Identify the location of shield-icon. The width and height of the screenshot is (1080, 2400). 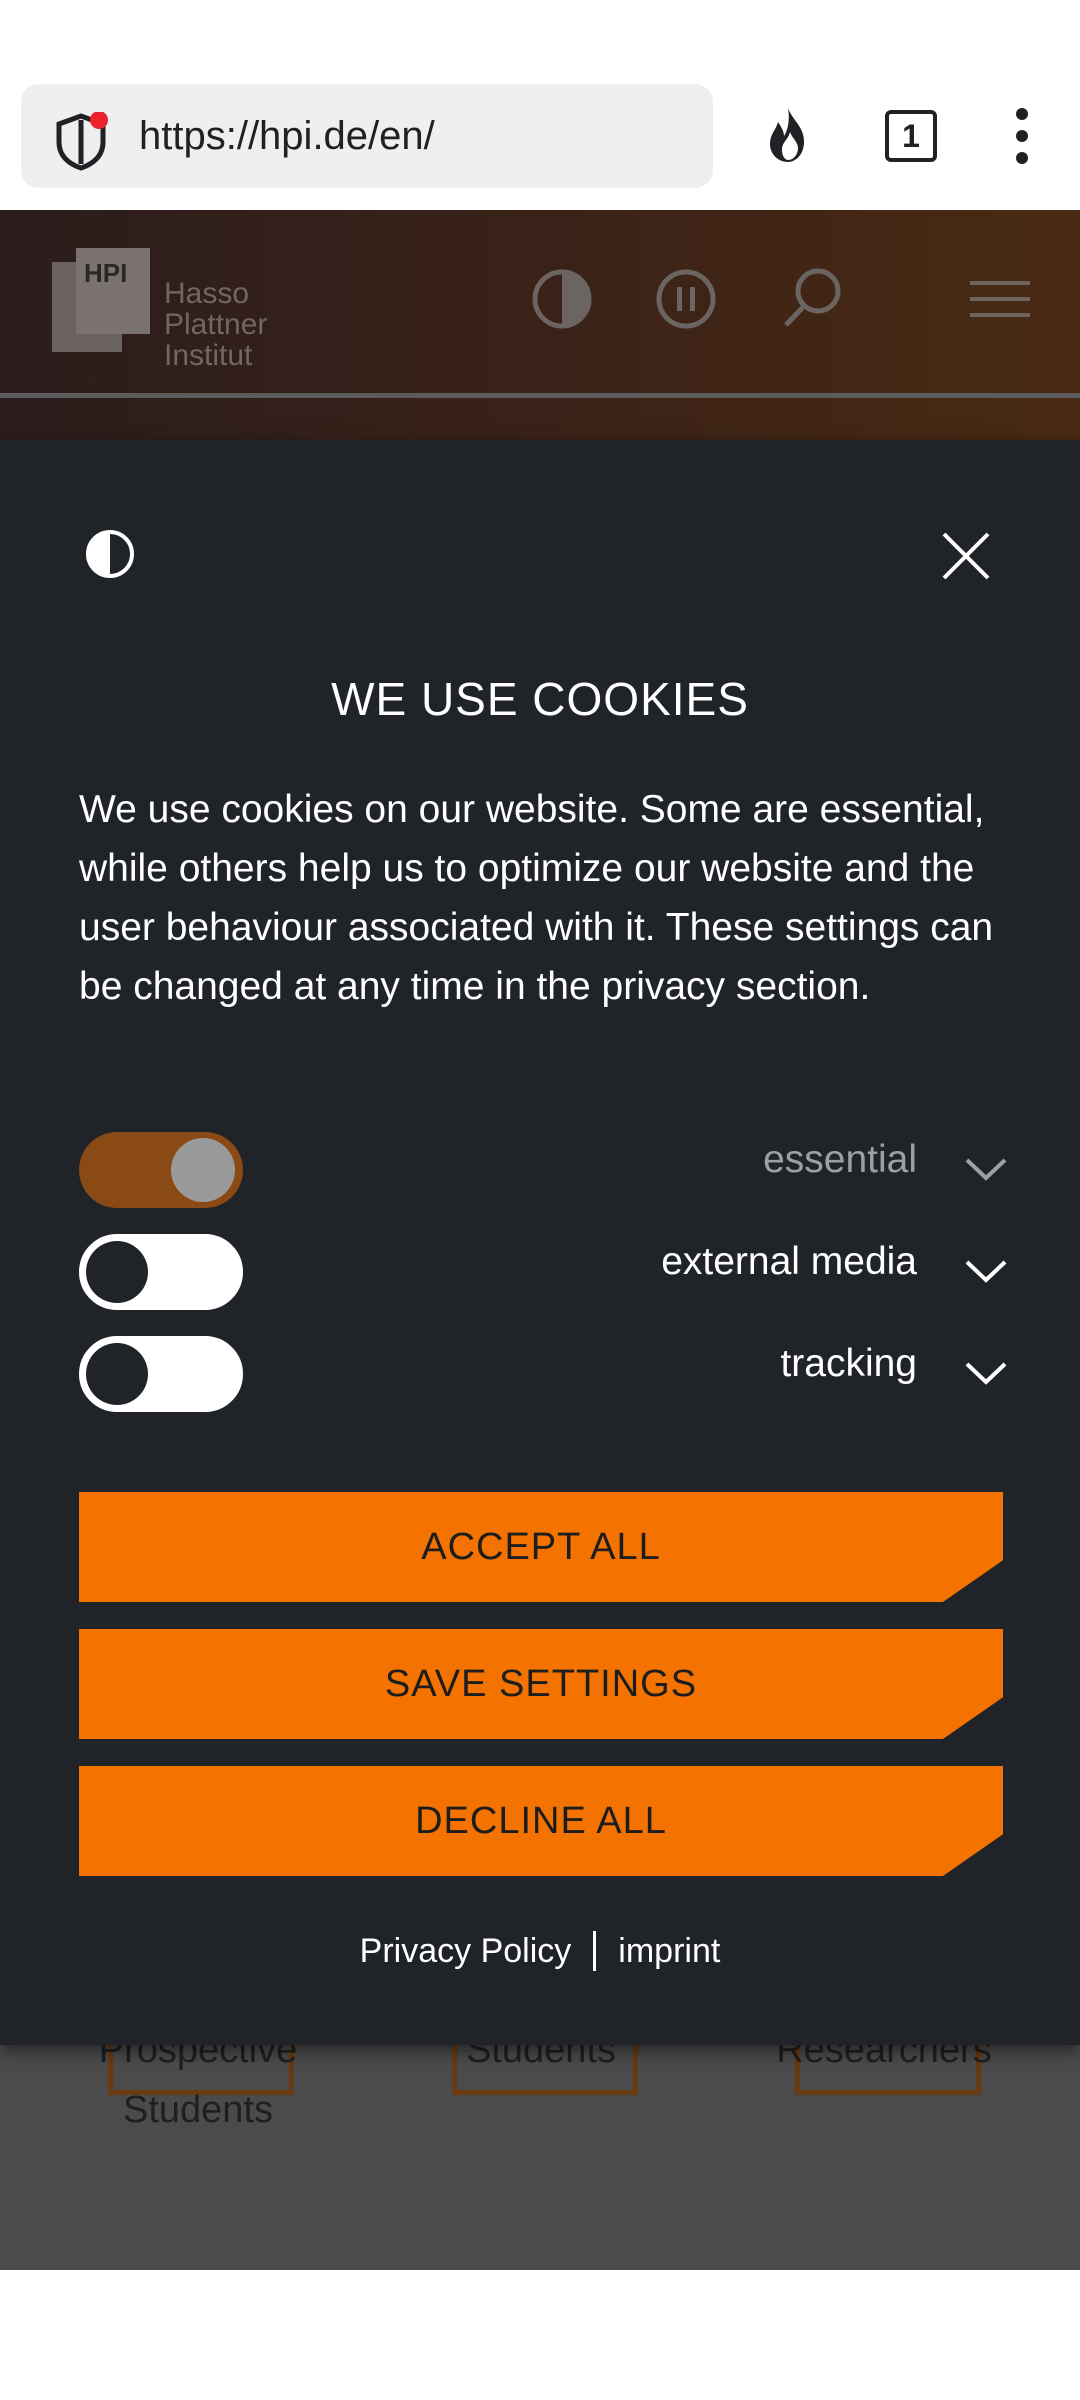
(81, 142).